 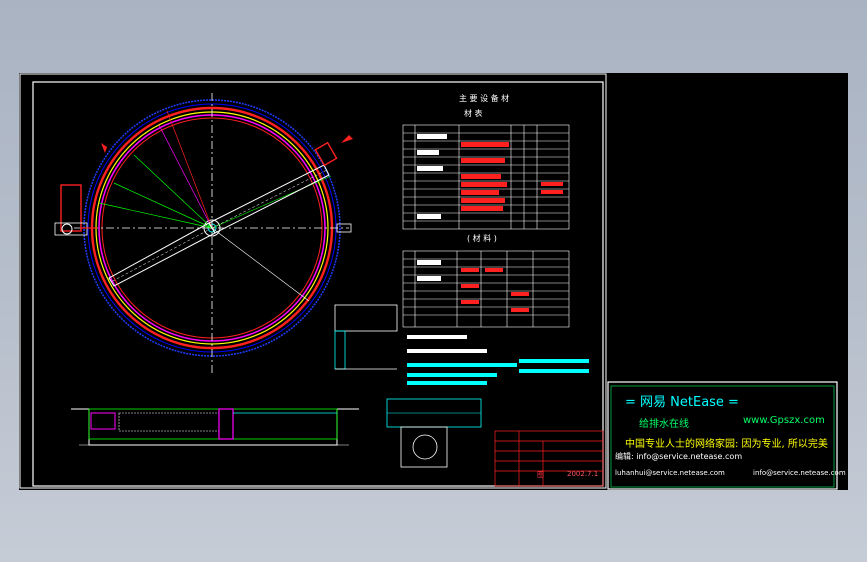 I want to click on title-block-date: 2002.7.1, so click(x=583, y=474).